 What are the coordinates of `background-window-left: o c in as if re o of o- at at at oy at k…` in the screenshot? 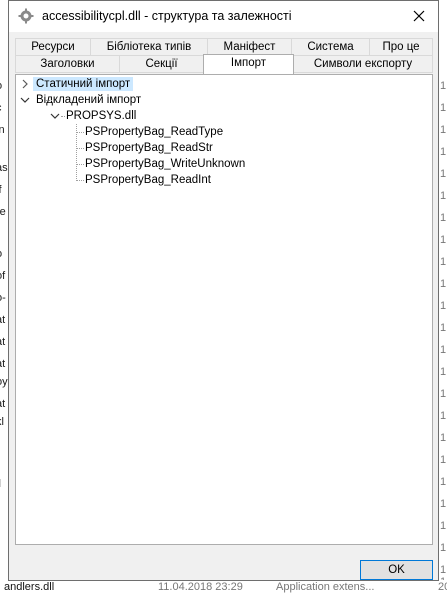 It's located at (4, 297).